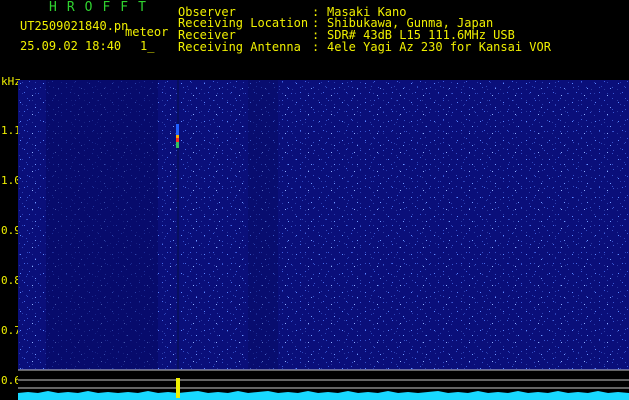  Describe the element at coordinates (102, 7) in the screenshot. I see `app-title: HROFFT` at that location.